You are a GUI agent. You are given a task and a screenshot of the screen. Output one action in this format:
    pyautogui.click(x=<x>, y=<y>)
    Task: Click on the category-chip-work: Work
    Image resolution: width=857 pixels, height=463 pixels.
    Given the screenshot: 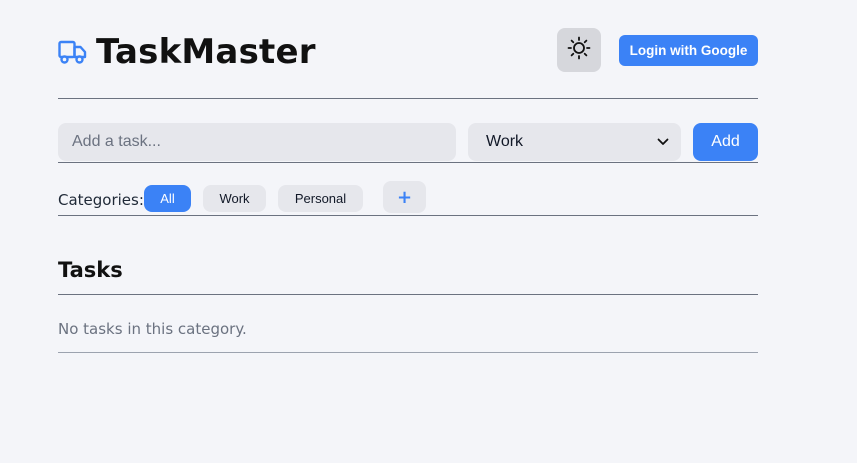 What is the action you would take?
    pyautogui.click(x=234, y=198)
    